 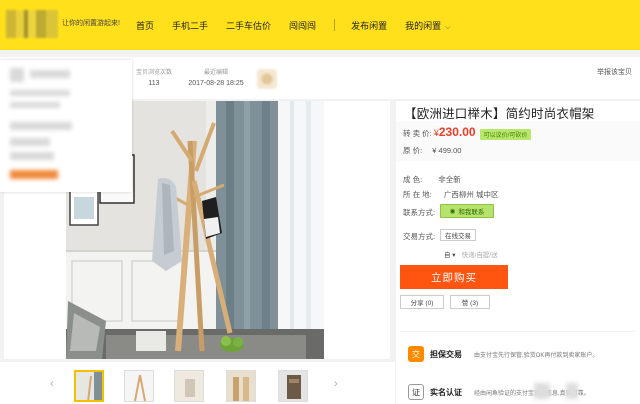 What do you see at coordinates (458, 235) in the screenshot?
I see `trade-method-tag: 在线交易` at bounding box center [458, 235].